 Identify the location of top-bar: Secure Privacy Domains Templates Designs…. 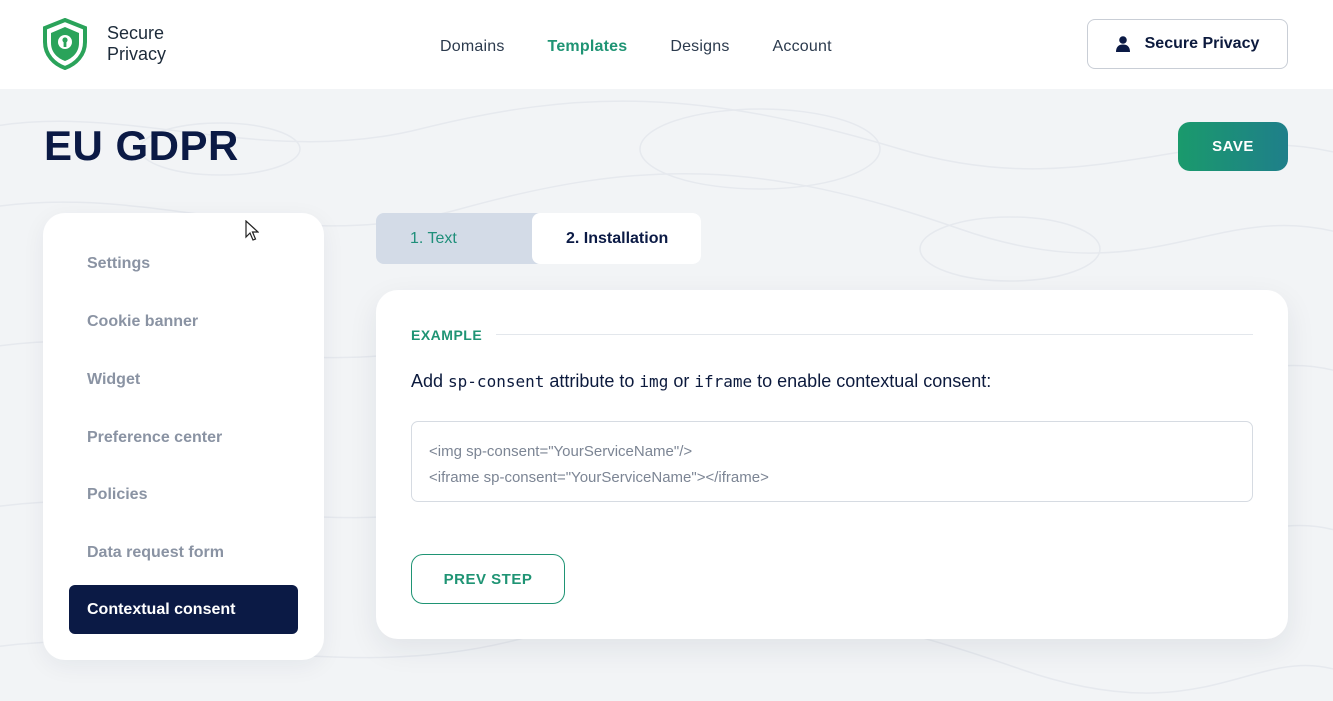
(666, 44).